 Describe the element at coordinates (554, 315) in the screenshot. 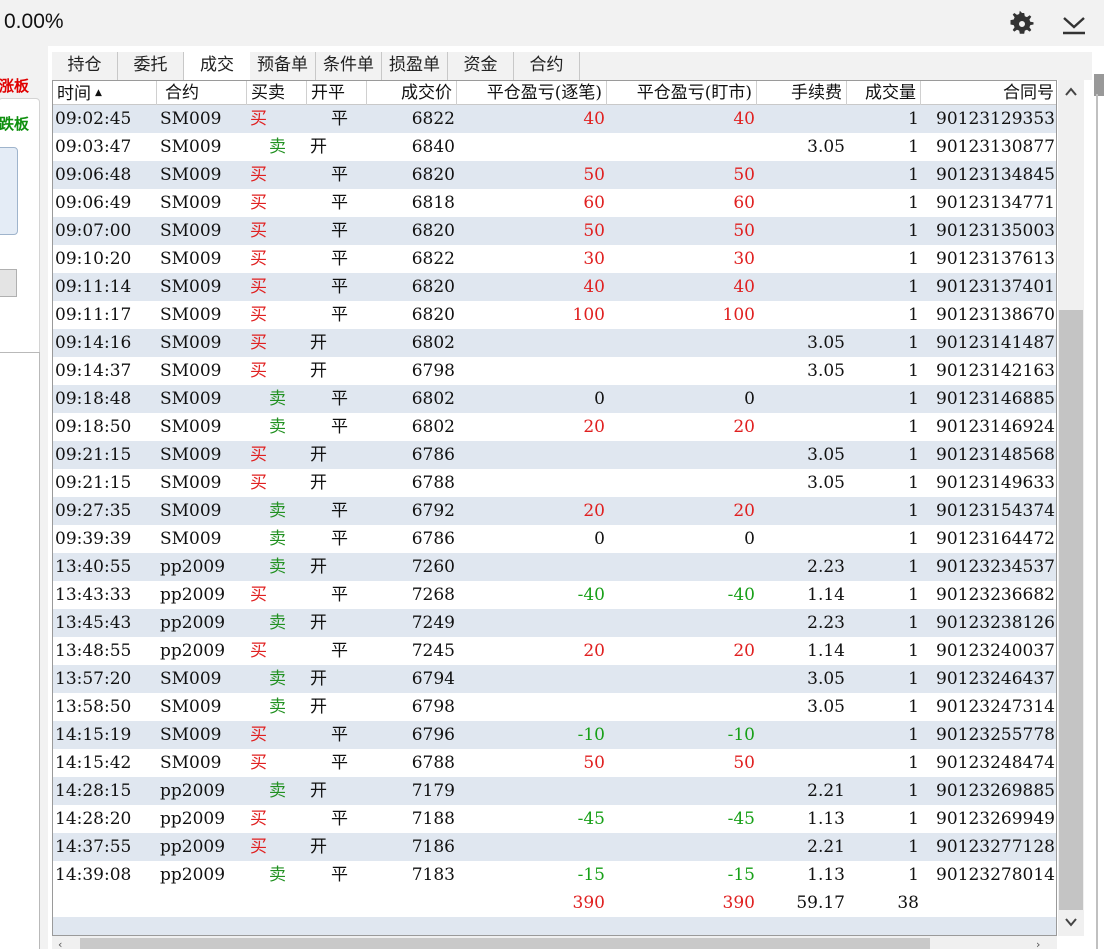

I see `table-row: 09:11:17 SM009 买 平 6820 100 100 1 90123138670` at that location.